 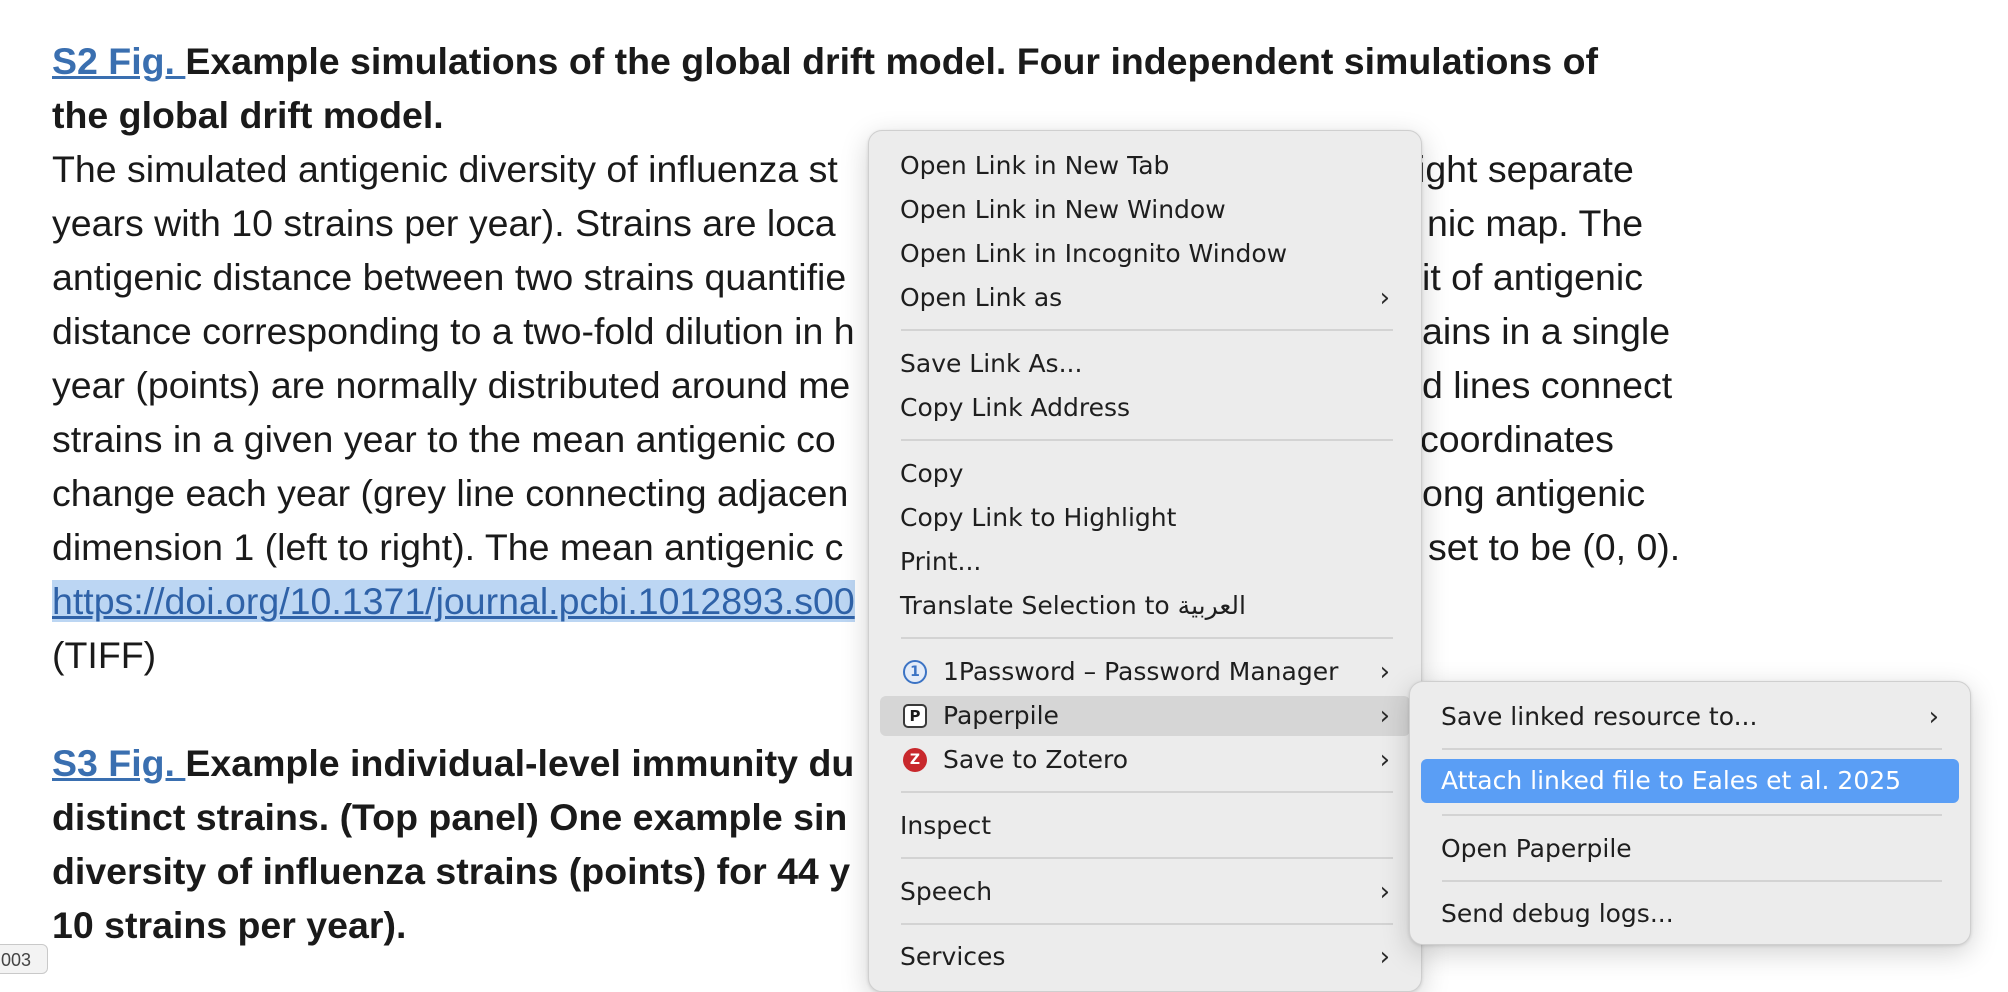 I want to click on 1password-icon: 1, so click(x=915, y=672).